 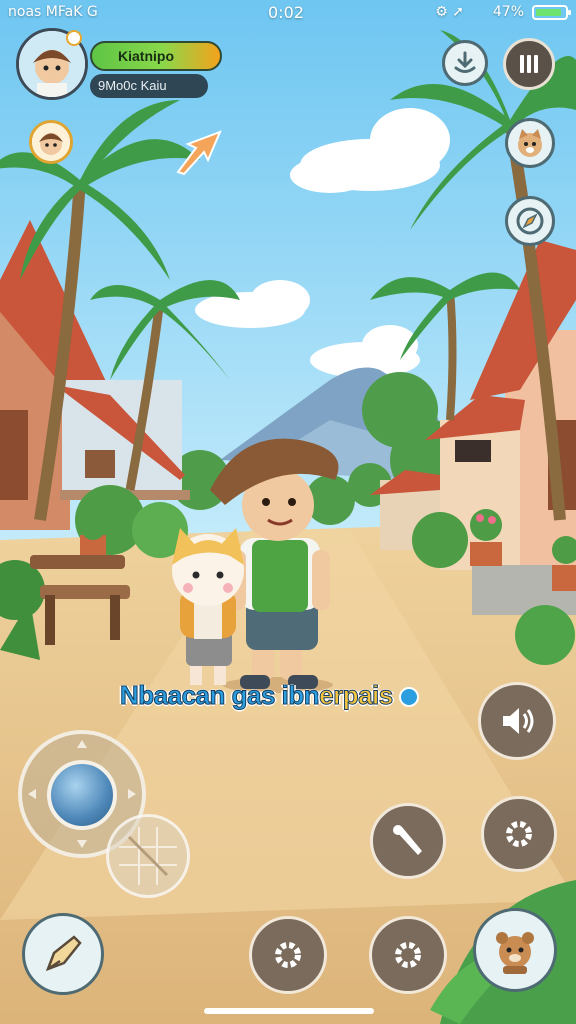 I want to click on hint-text-main: Nbaacan gas ibn, so click(x=219, y=695).